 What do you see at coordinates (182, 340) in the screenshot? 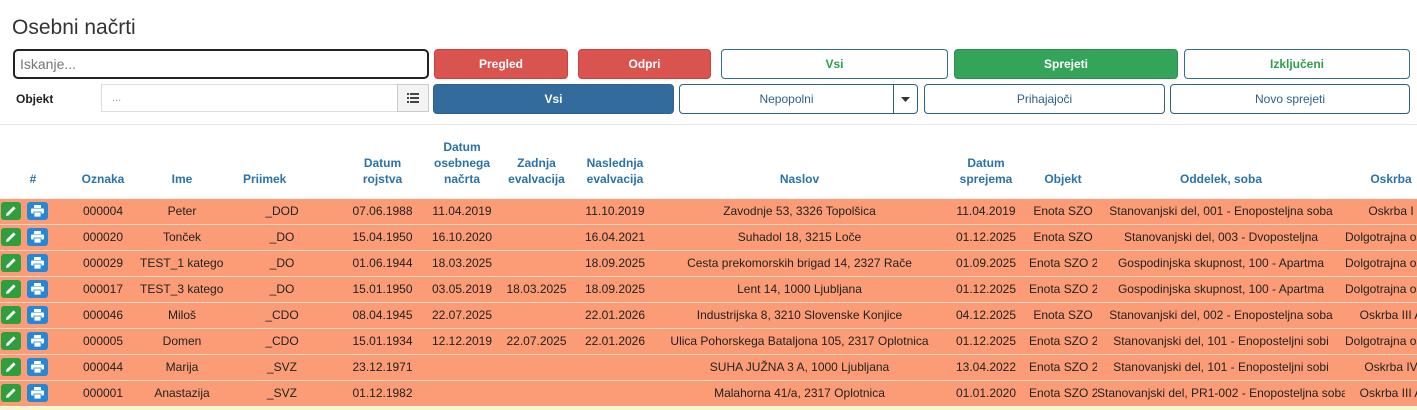
I see `cell-ime: Domen` at bounding box center [182, 340].